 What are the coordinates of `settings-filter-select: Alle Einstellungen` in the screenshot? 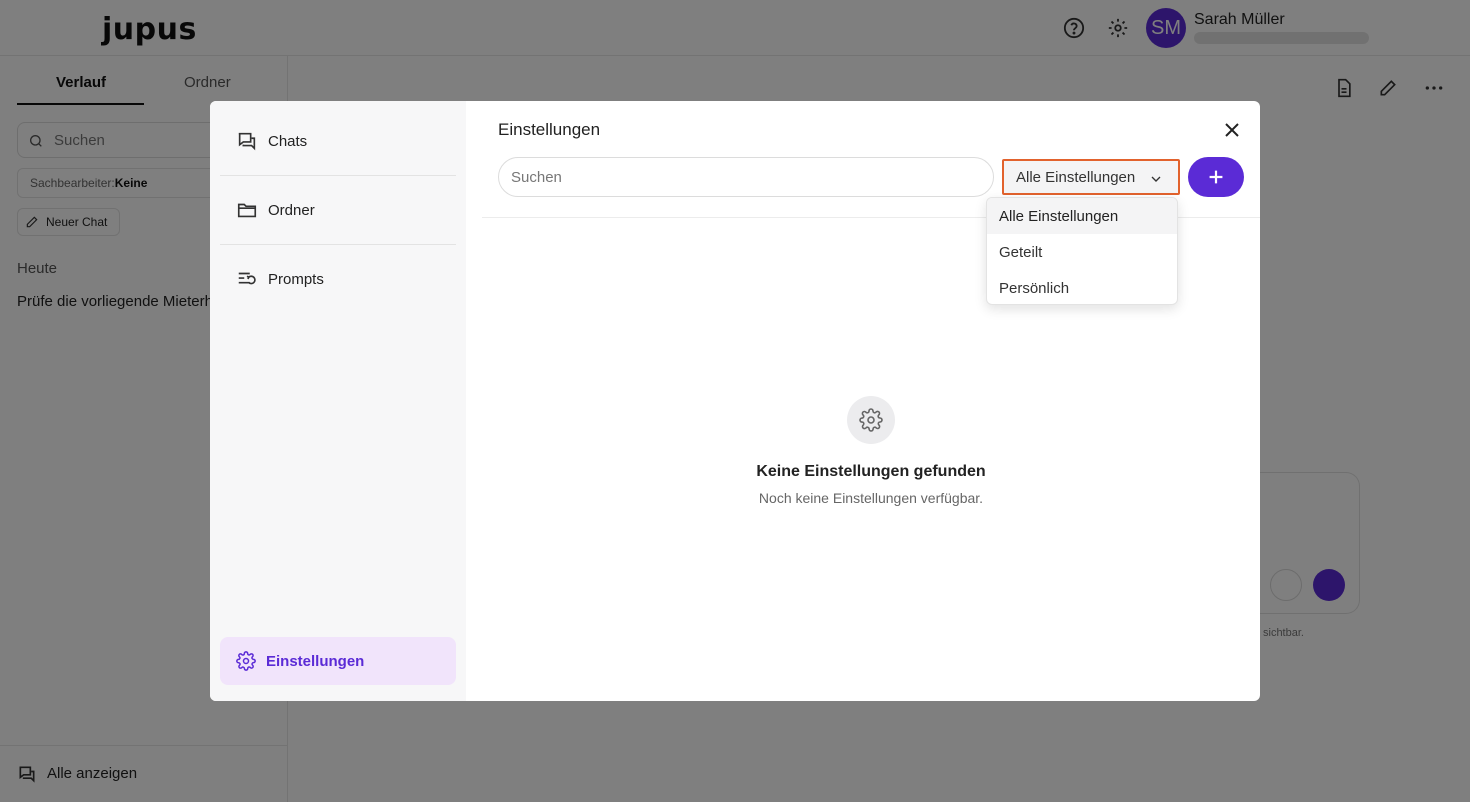 It's located at (1091, 177).